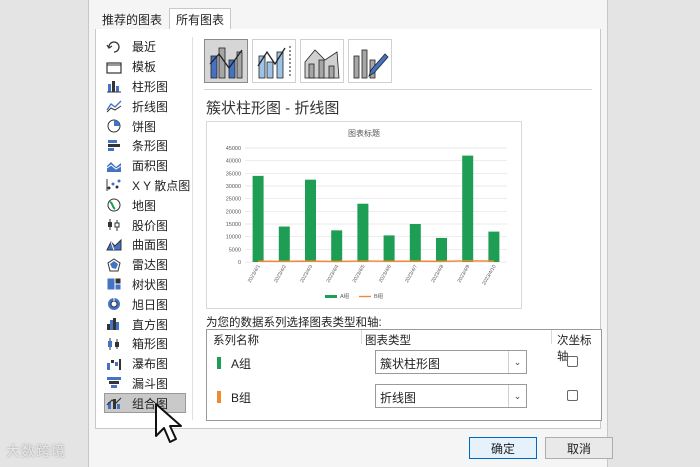 This screenshot has width=700, height=467. I want to click on custom-combo-pencil-icon, so click(371, 64).